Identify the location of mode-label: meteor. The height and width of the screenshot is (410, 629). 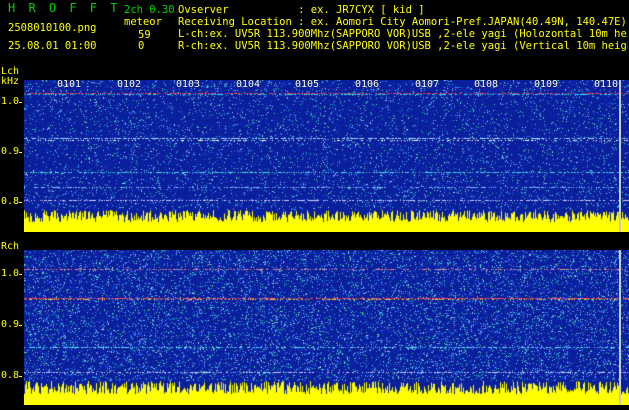
(143, 22).